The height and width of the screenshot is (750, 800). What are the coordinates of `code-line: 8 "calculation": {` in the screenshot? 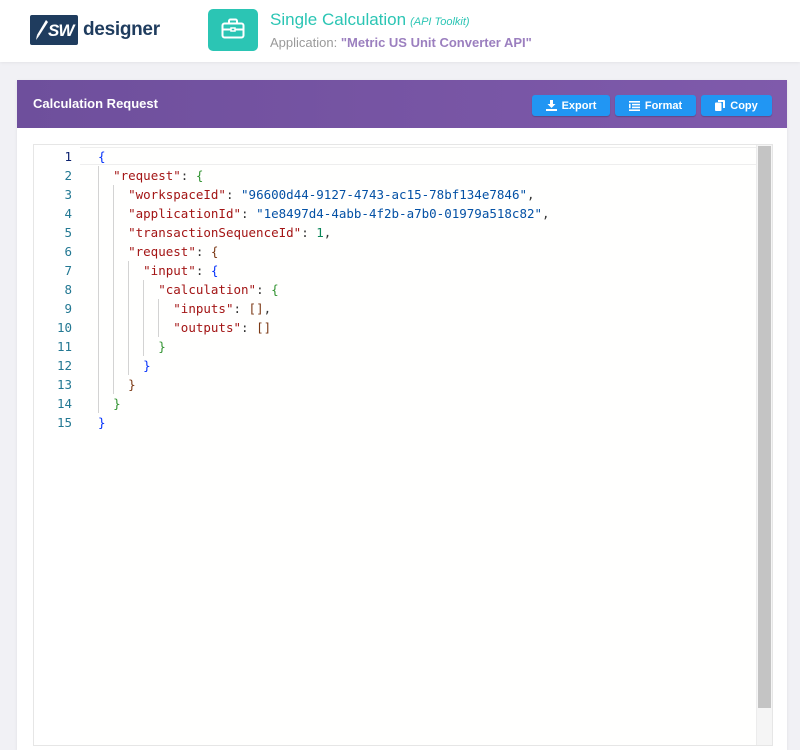 It's located at (395, 289).